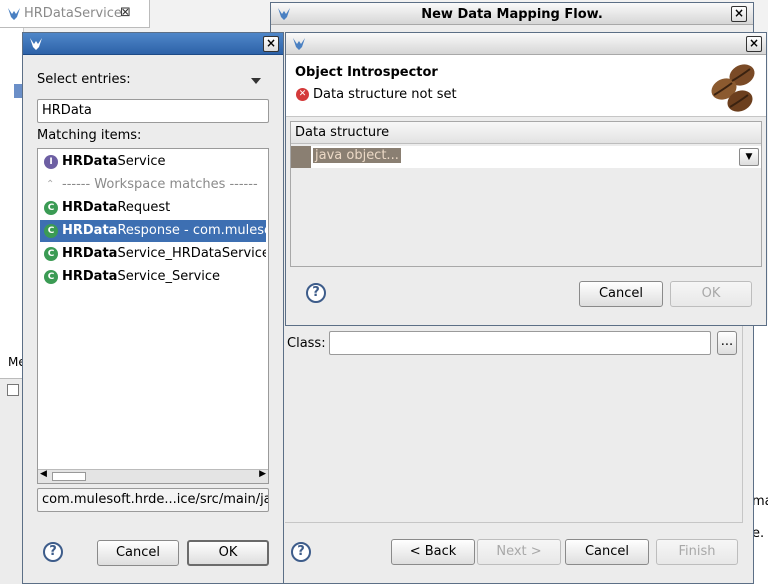 The image size is (768, 584). Describe the element at coordinates (697, 552) in the screenshot. I see `finish-button: Finish` at that location.